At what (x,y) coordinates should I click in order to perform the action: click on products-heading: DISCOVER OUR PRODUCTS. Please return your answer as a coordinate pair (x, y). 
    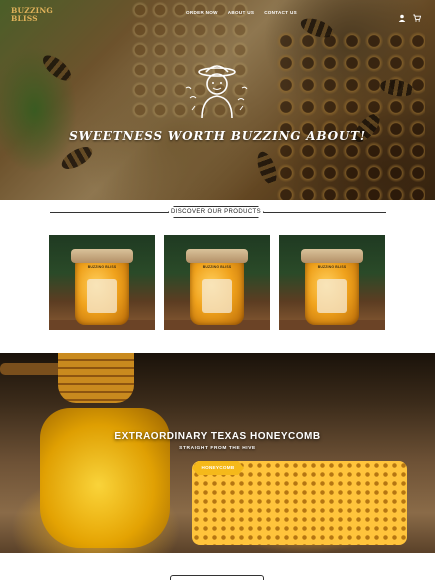
    Looking at the image, I should click on (218, 212).